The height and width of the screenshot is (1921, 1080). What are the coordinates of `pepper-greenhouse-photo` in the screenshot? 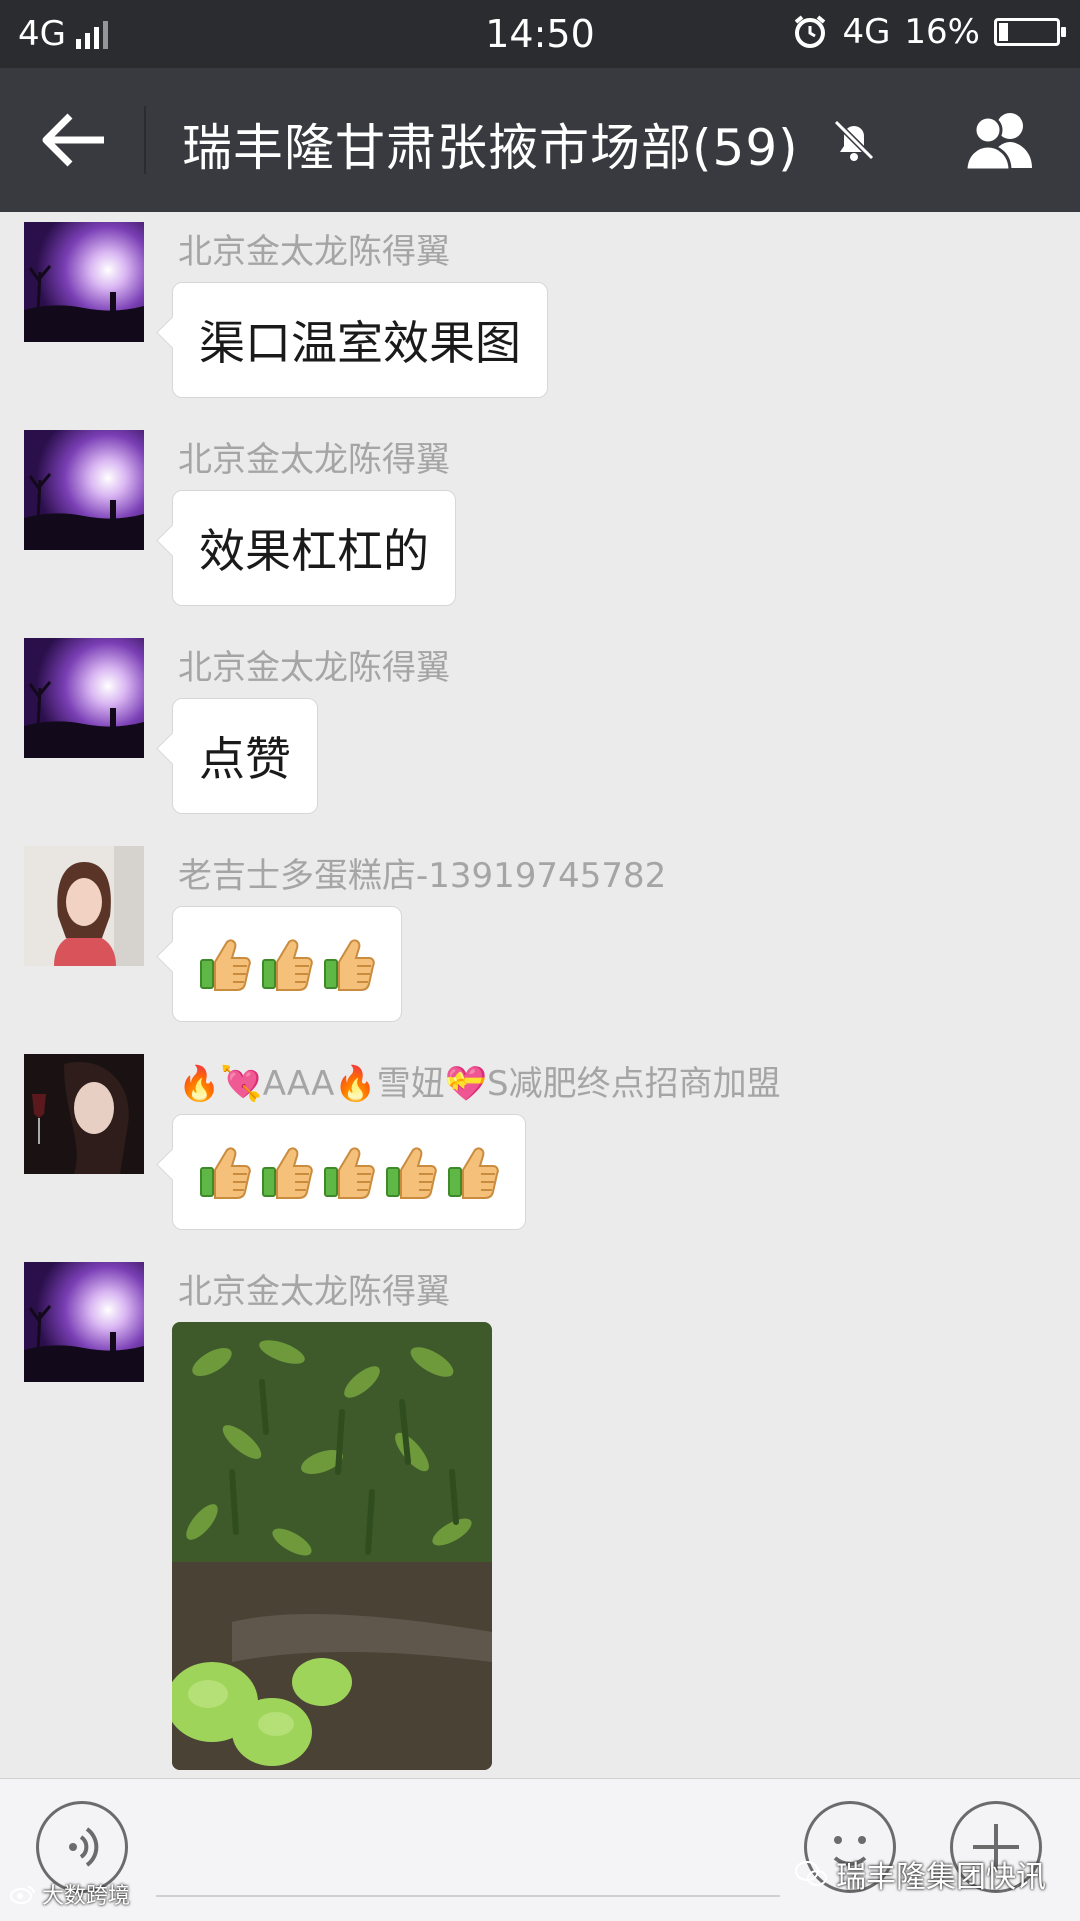 It's located at (332, 1546).